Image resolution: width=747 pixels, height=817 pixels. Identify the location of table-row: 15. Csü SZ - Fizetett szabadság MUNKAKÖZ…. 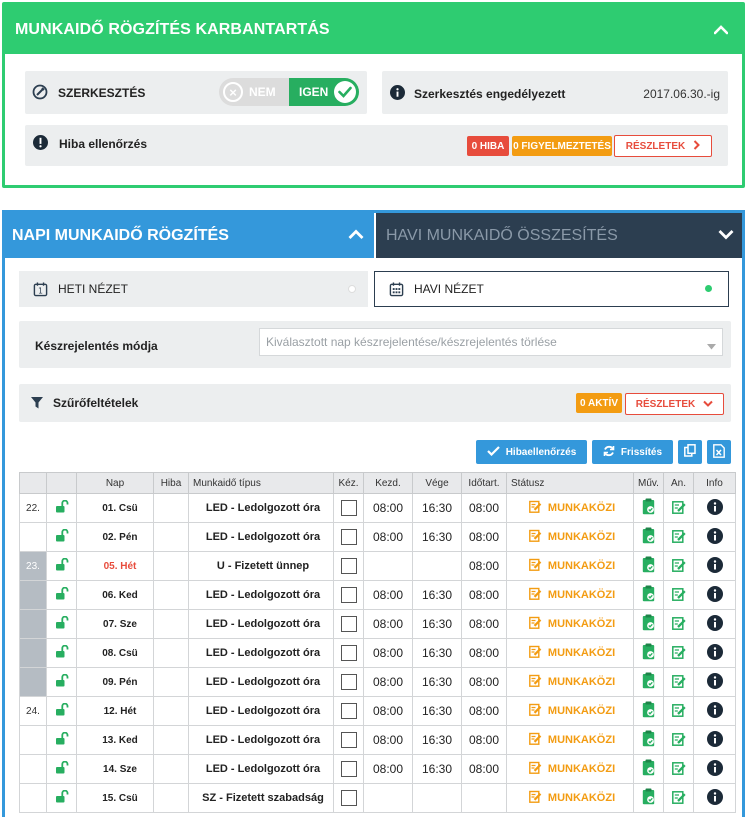
(377, 798).